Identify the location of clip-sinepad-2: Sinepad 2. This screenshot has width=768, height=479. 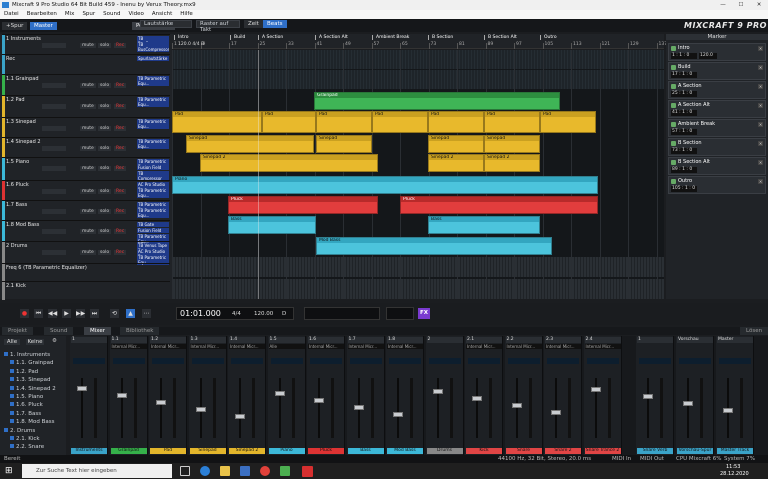
(512, 163).